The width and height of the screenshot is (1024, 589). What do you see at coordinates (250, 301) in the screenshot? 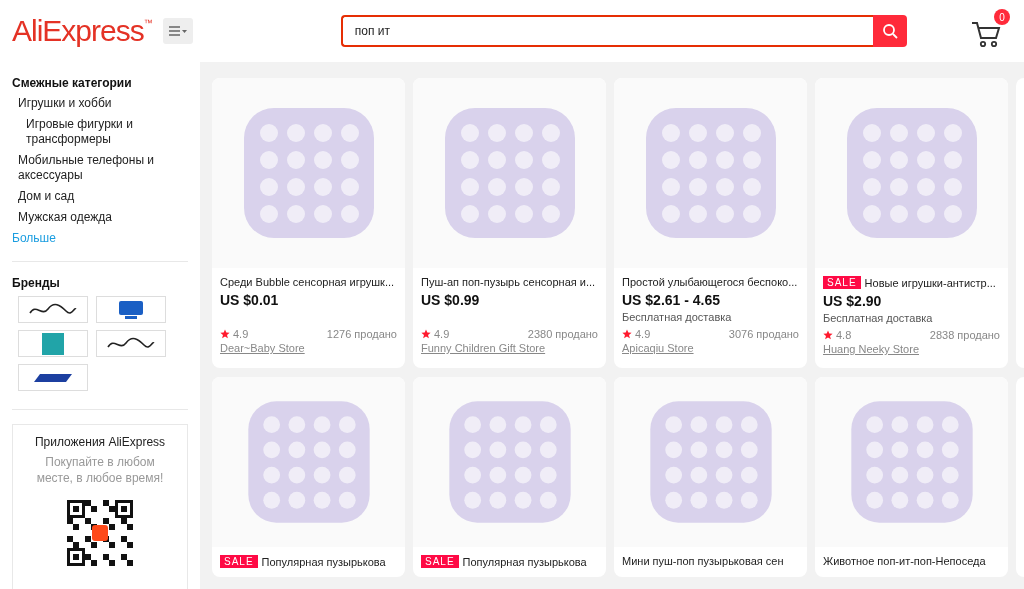
I see `product-price: US $0.01` at bounding box center [250, 301].